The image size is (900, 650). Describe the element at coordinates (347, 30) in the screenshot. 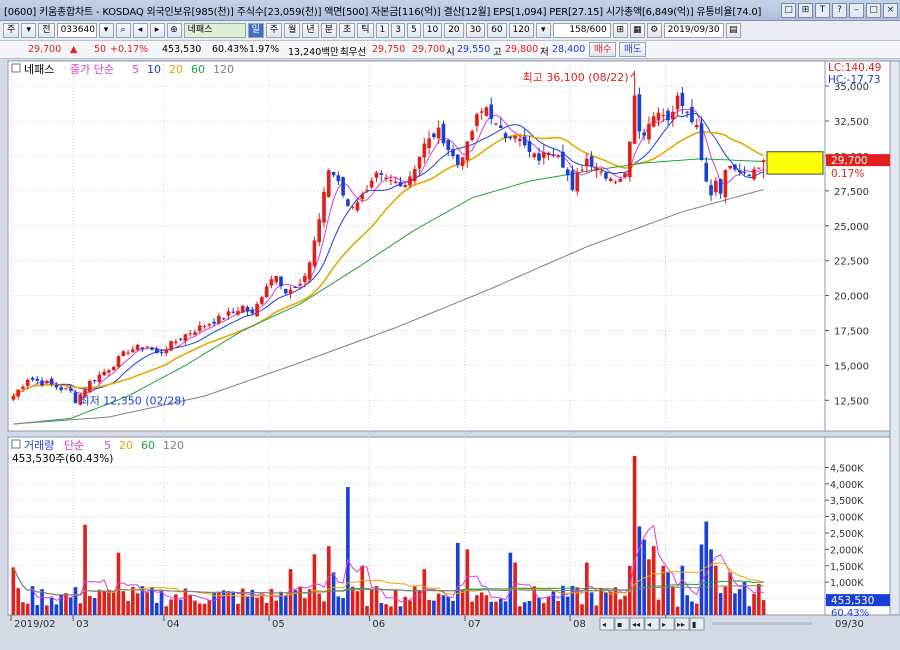

I see `period-second: 초` at that location.